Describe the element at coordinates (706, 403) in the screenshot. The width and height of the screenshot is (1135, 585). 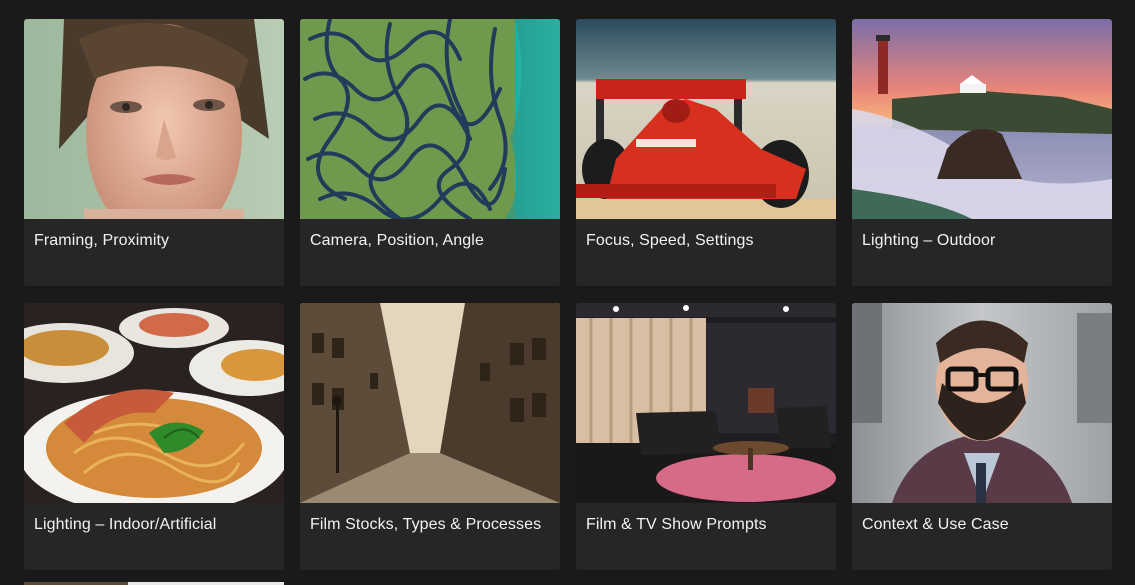
I see `tv-studio-set-image` at that location.